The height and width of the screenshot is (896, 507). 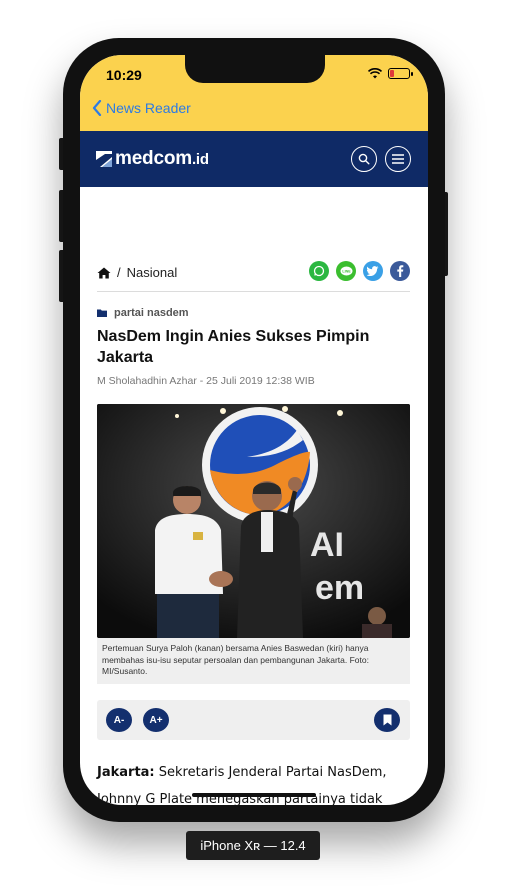 I want to click on home-icon, so click(x=104, y=273).